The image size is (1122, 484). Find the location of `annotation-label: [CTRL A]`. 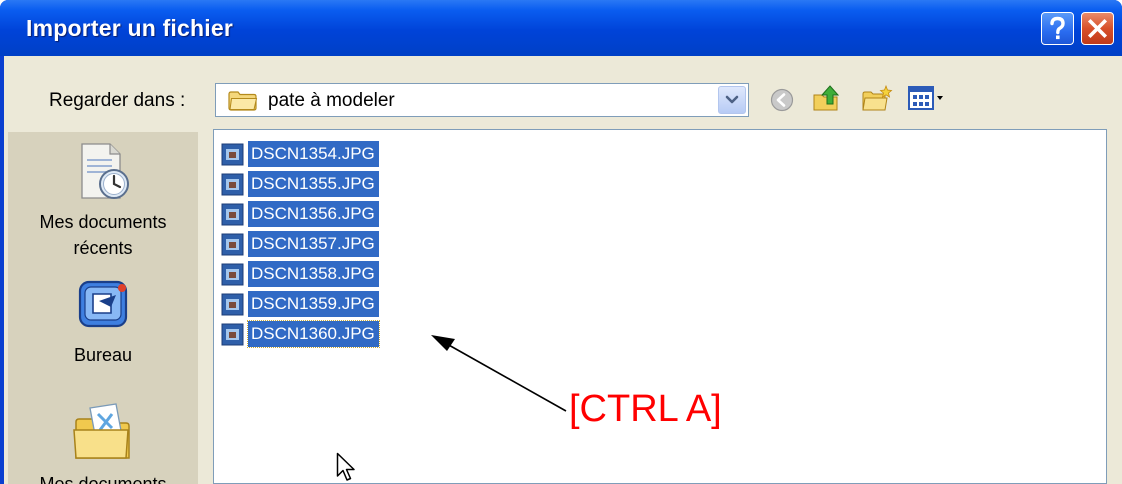

annotation-label: [CTRL A] is located at coordinates (645, 409).